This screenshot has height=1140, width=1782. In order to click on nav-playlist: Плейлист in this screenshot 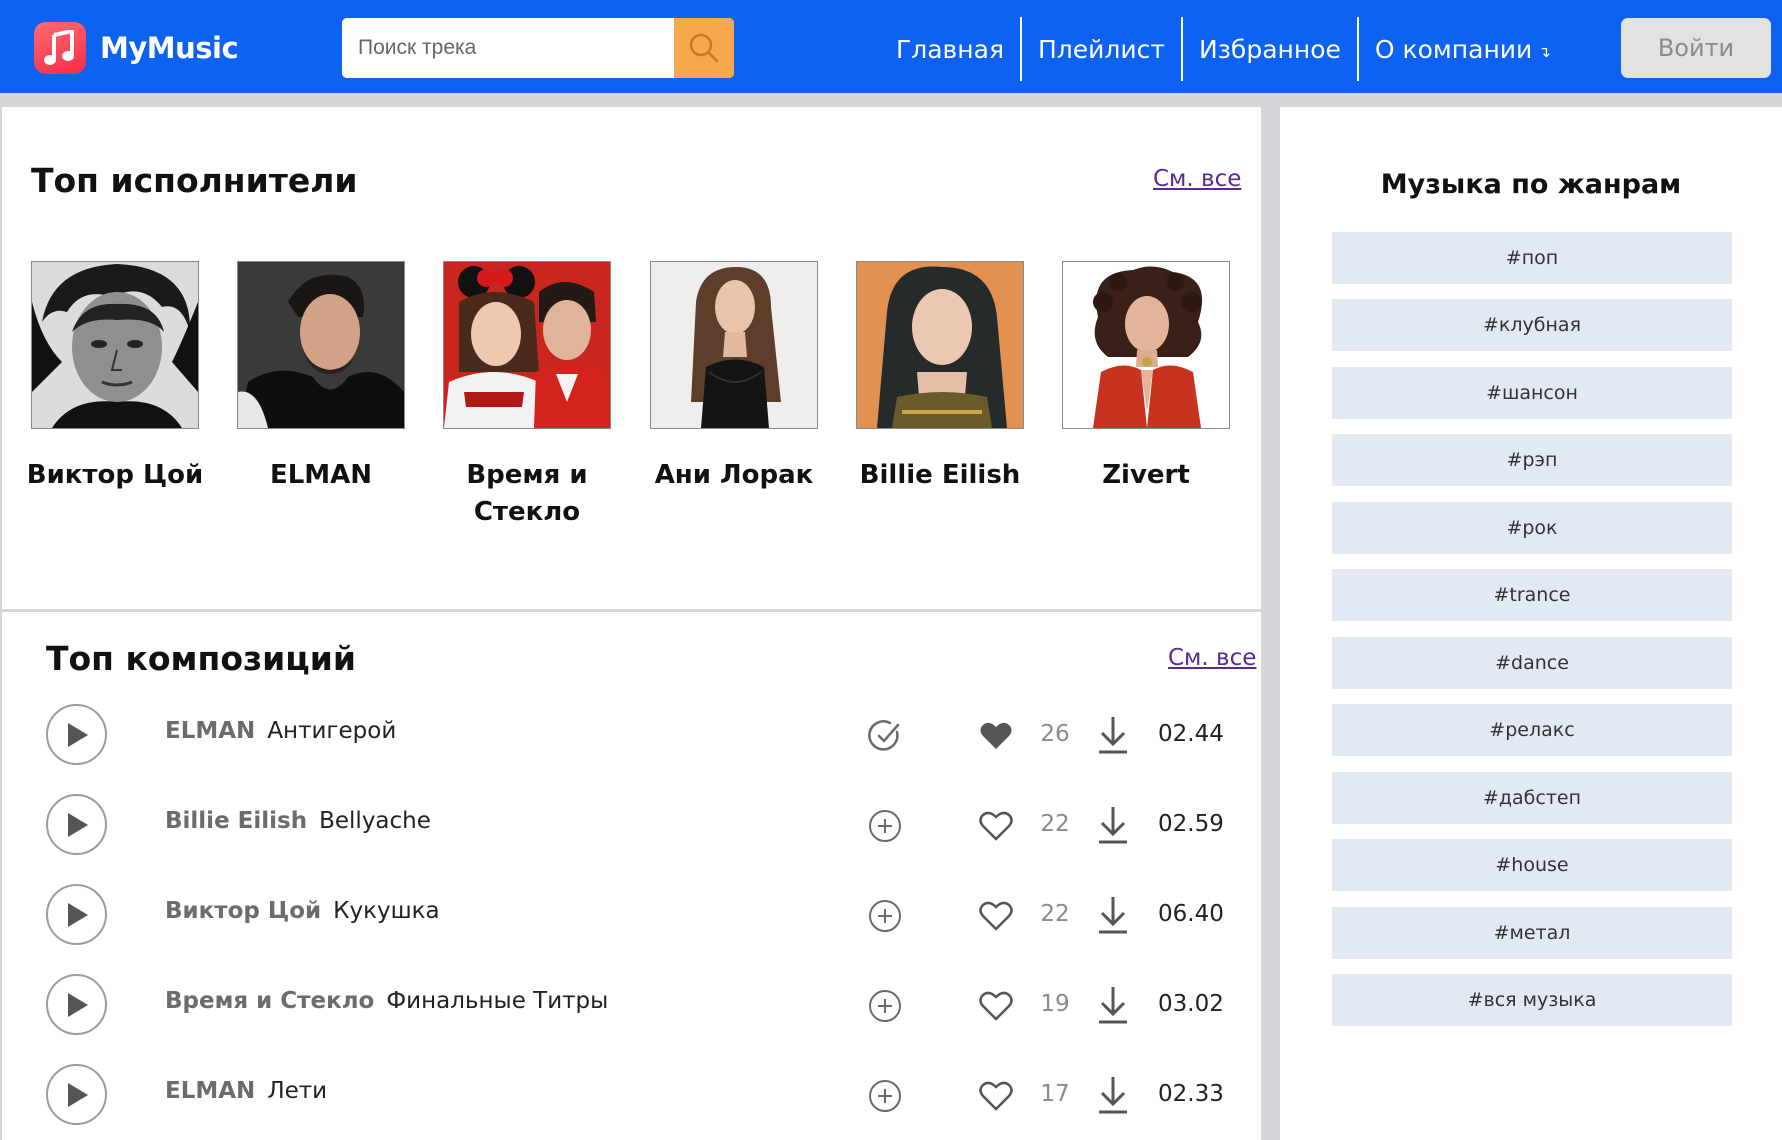, I will do `click(1100, 49)`.